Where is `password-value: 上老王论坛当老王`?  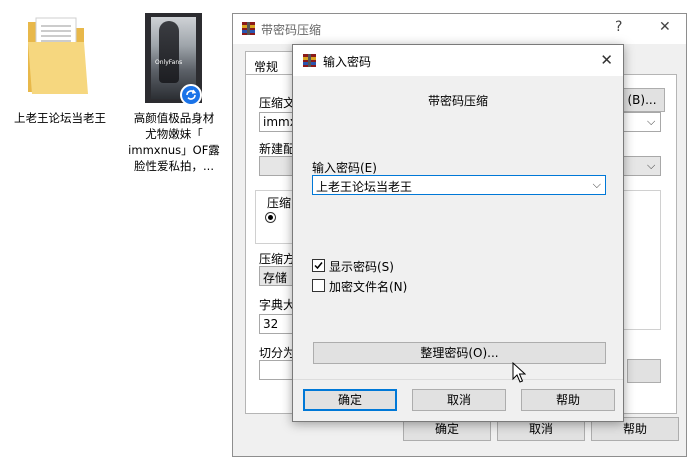 password-value: 上老王论坛当老王 is located at coordinates (364, 187).